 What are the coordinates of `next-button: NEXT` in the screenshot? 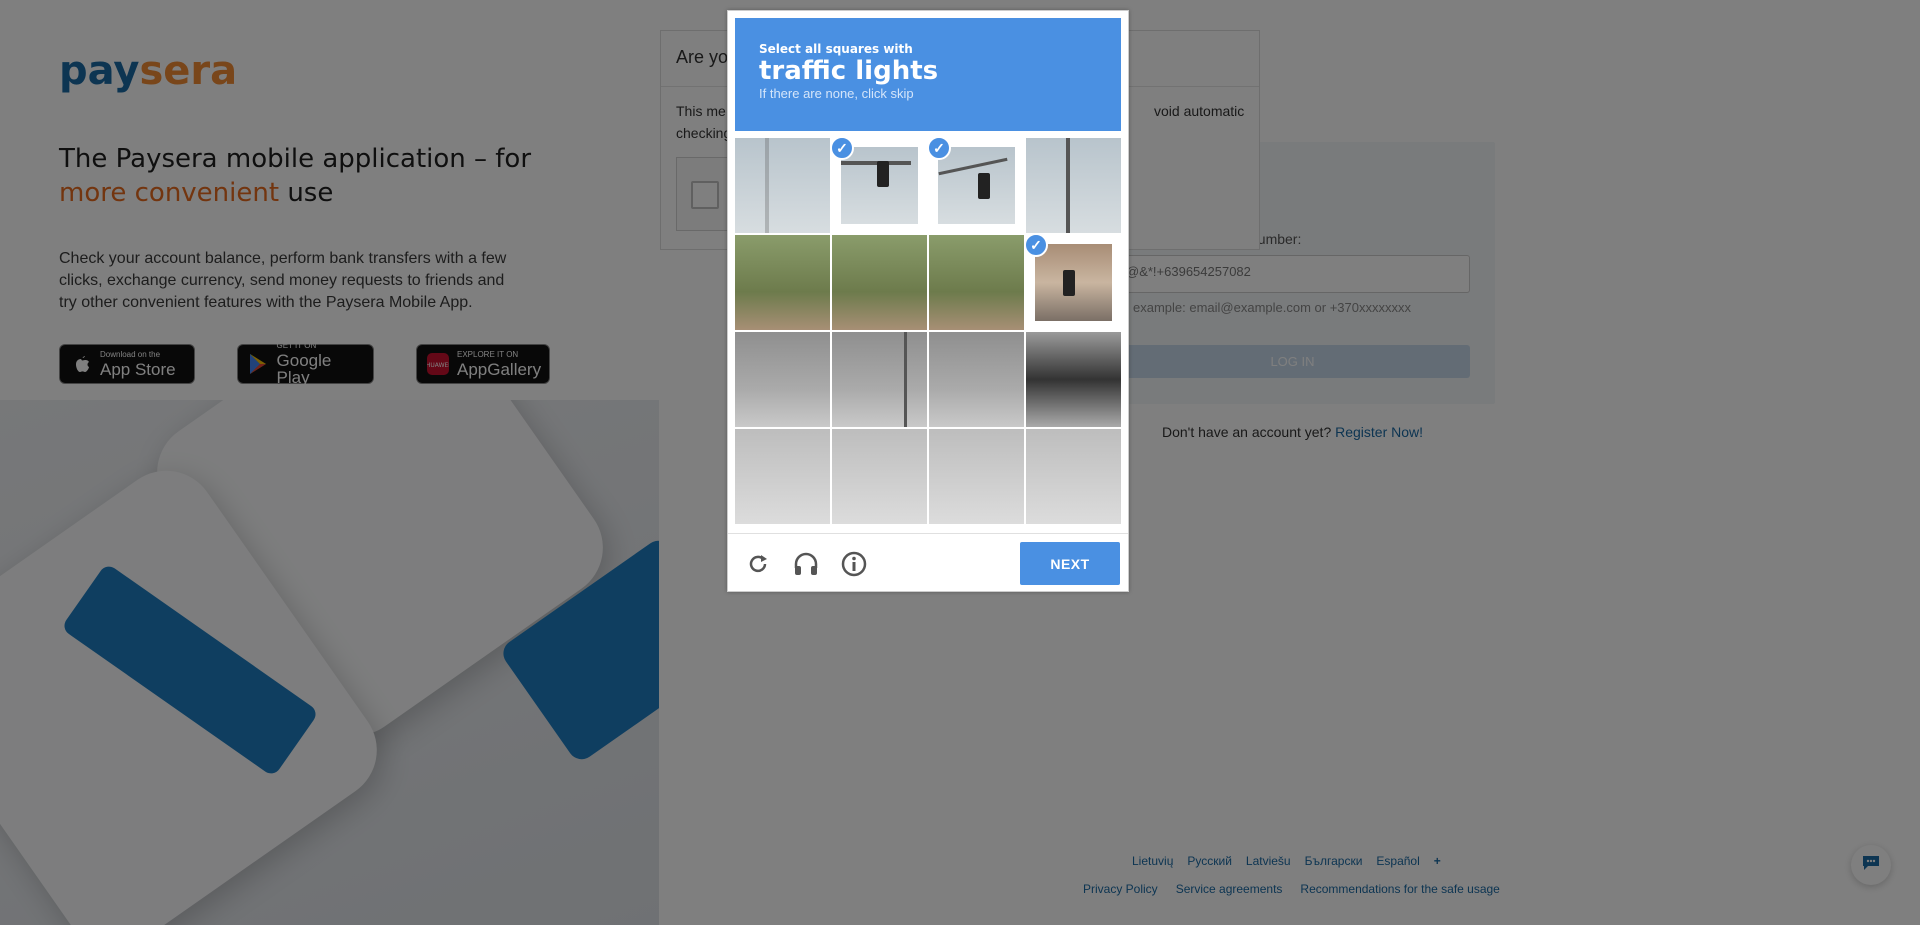 It's located at (1070, 563).